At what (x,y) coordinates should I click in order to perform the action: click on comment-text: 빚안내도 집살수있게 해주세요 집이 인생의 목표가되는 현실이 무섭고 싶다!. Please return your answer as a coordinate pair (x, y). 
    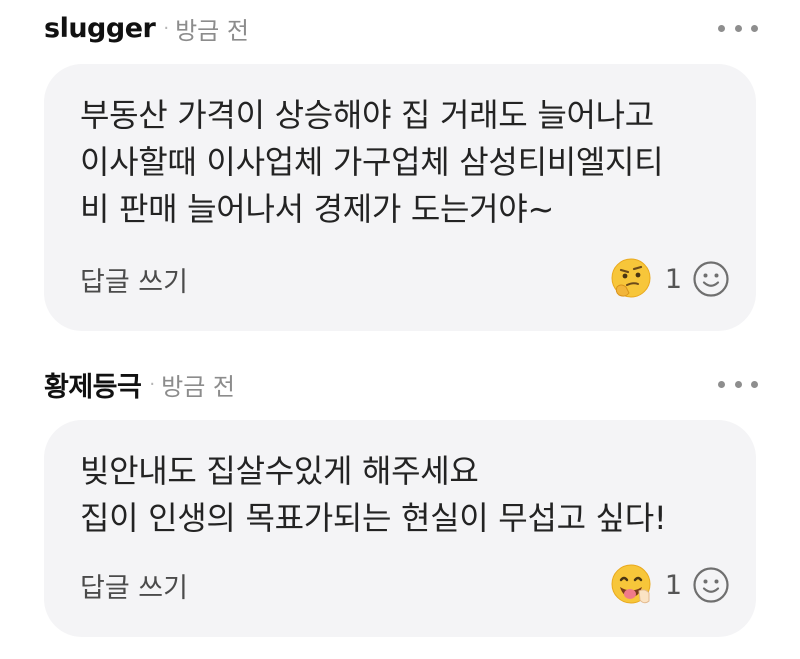
    Looking at the image, I should click on (373, 494).